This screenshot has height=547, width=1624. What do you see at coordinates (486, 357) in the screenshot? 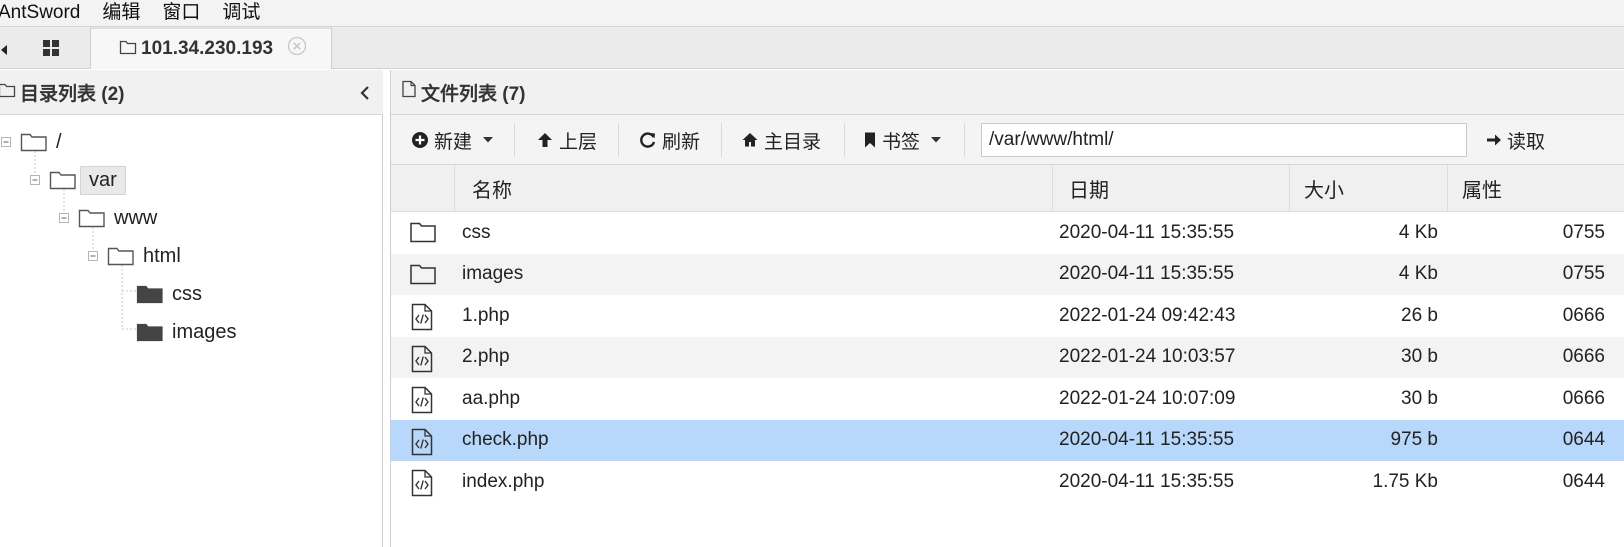
I see `cell-name: 2.php` at bounding box center [486, 357].